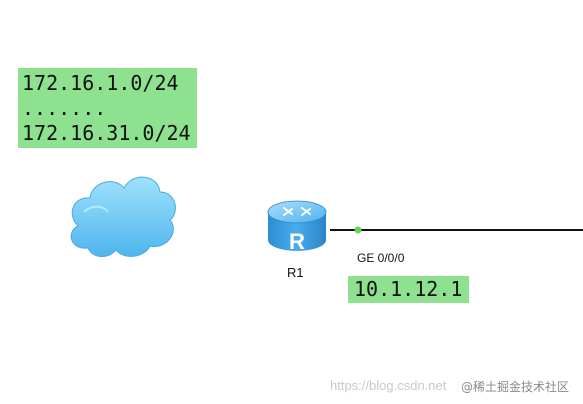 This screenshot has width=583, height=404. Describe the element at coordinates (295, 272) in the screenshot. I see `router-name: R1` at that location.